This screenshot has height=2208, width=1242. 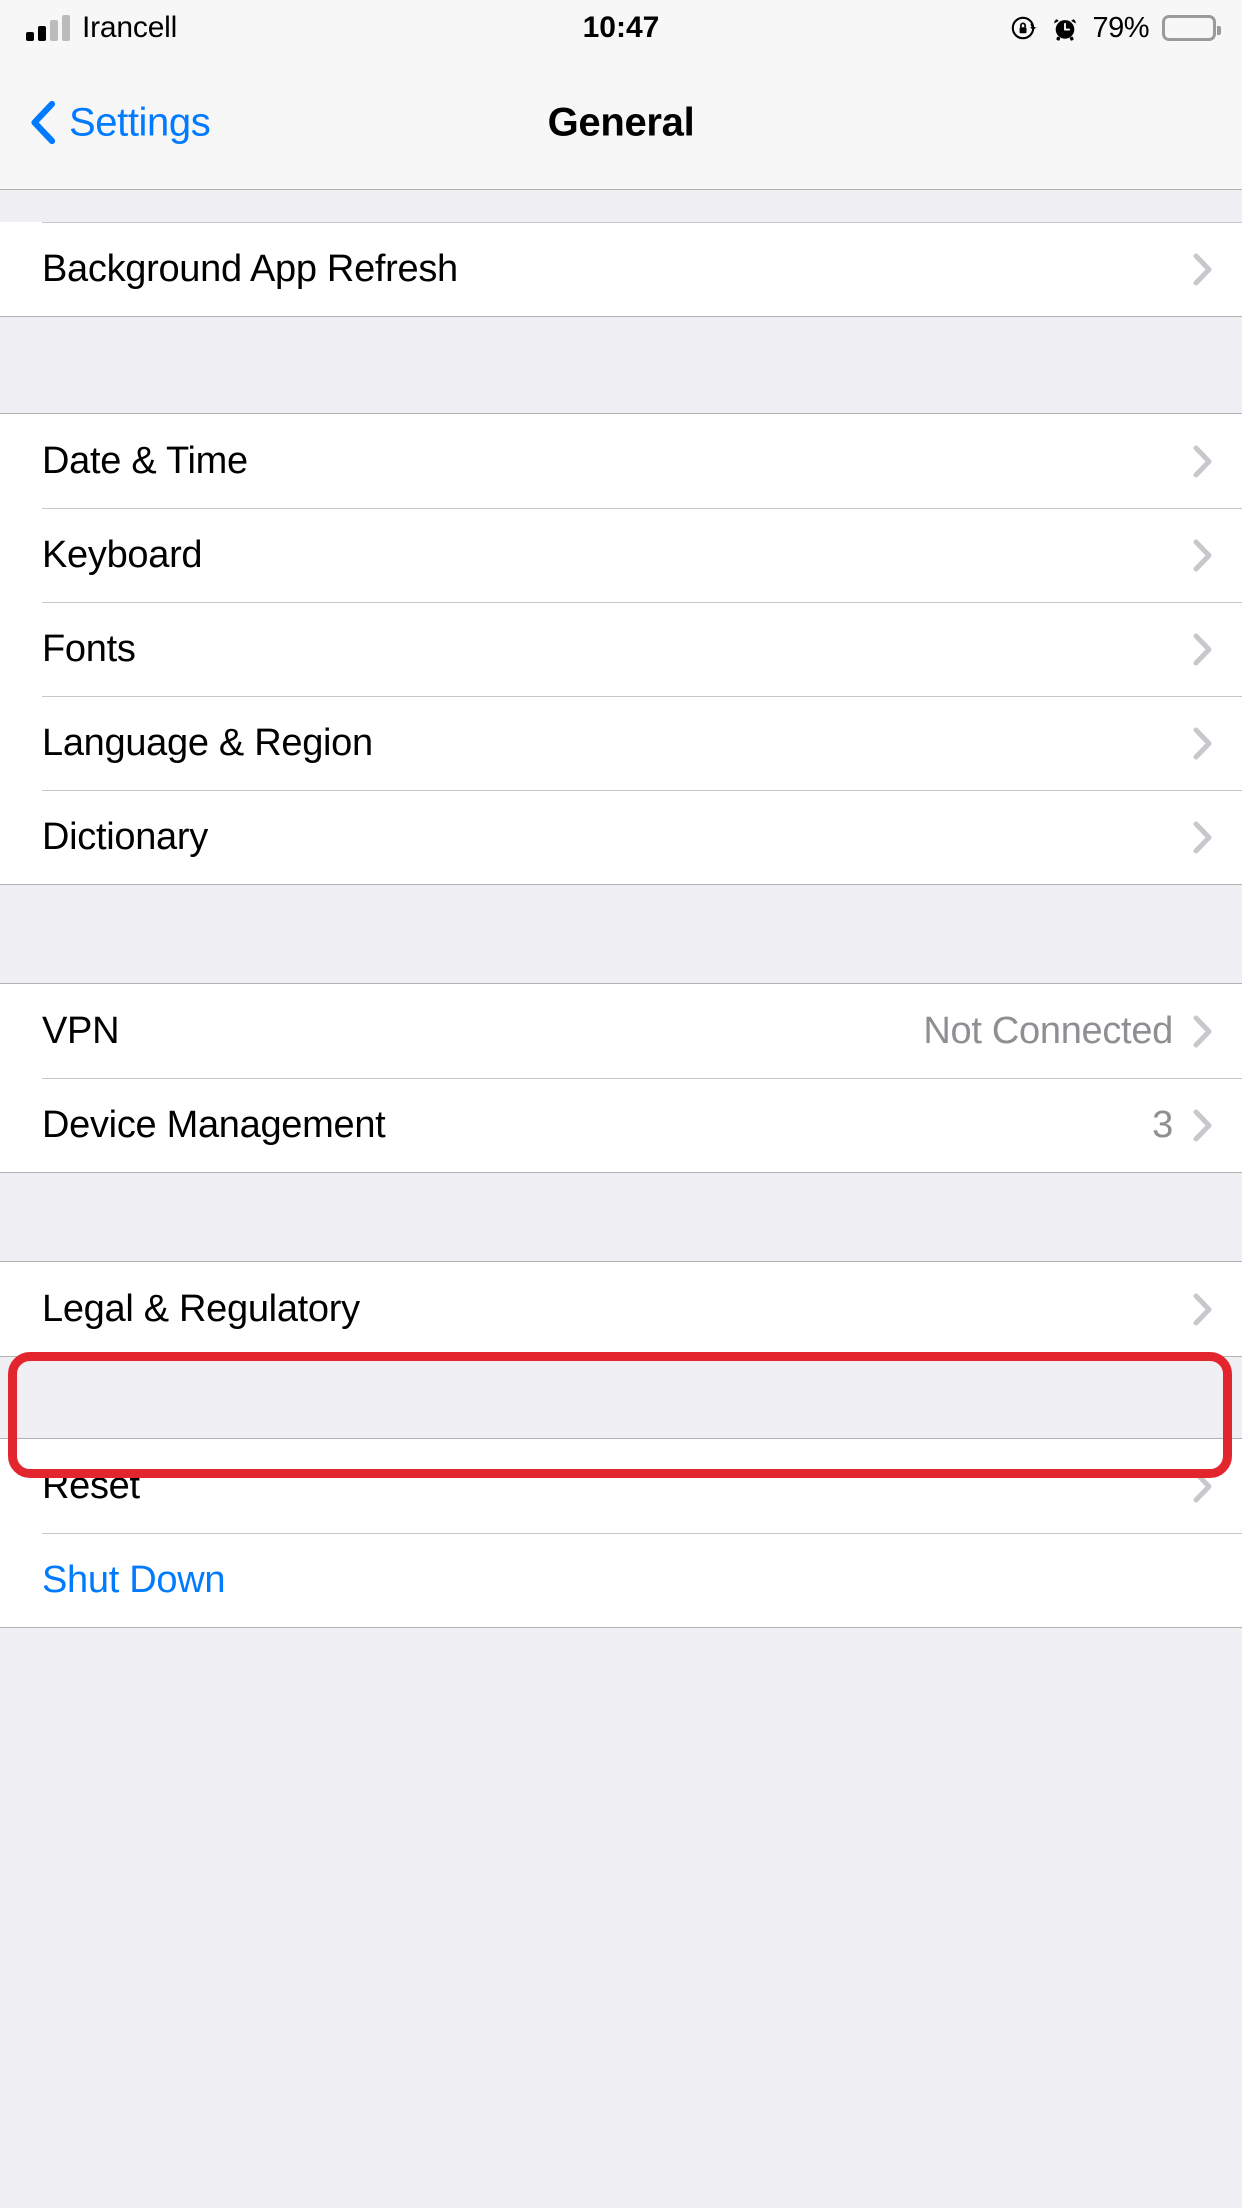 I want to click on status-bar-right: 79%, so click(x=1115, y=28).